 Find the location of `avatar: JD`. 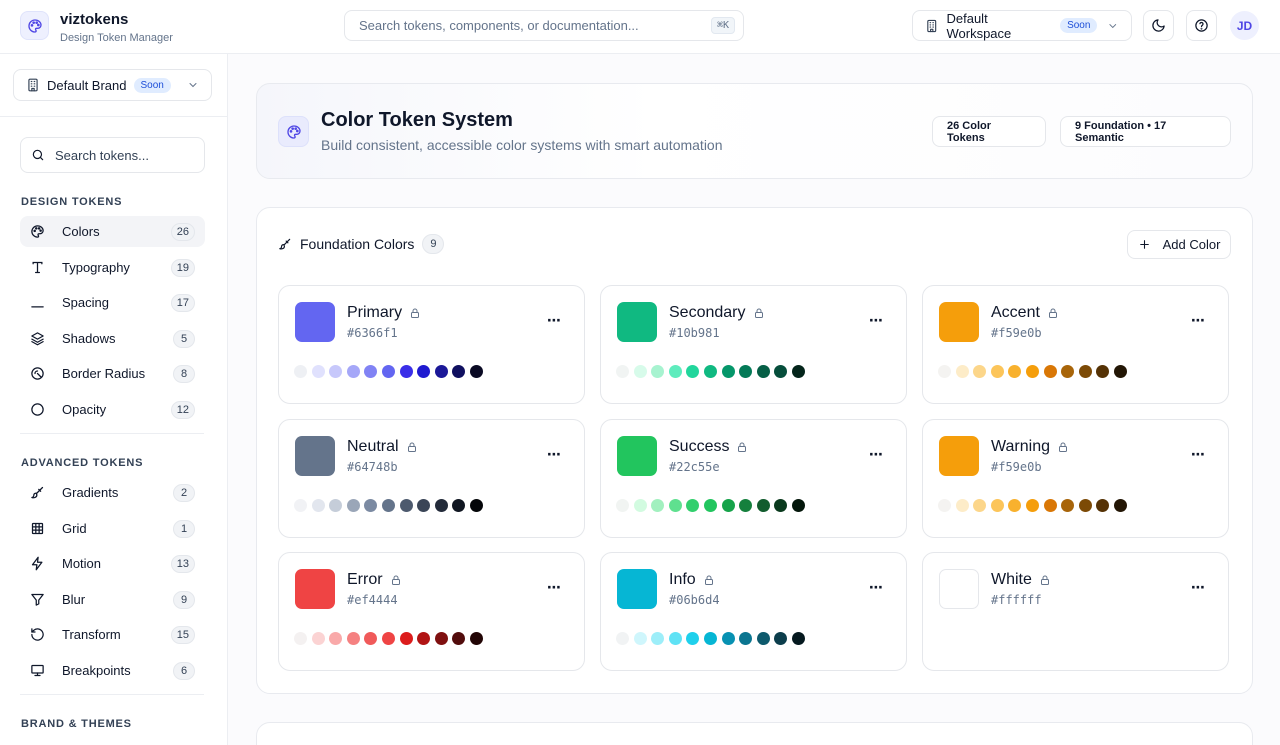

avatar: JD is located at coordinates (1244, 25).